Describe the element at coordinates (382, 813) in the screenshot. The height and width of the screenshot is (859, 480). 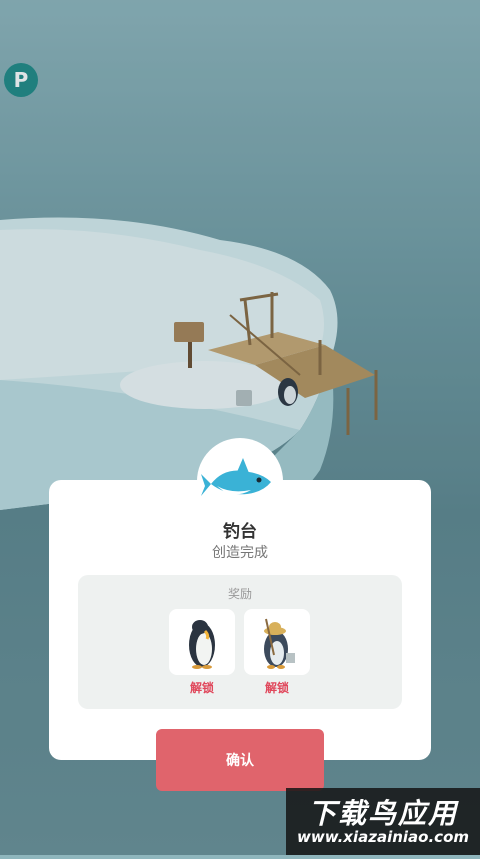
I see `watermark-title: 下载鸟应用` at that location.